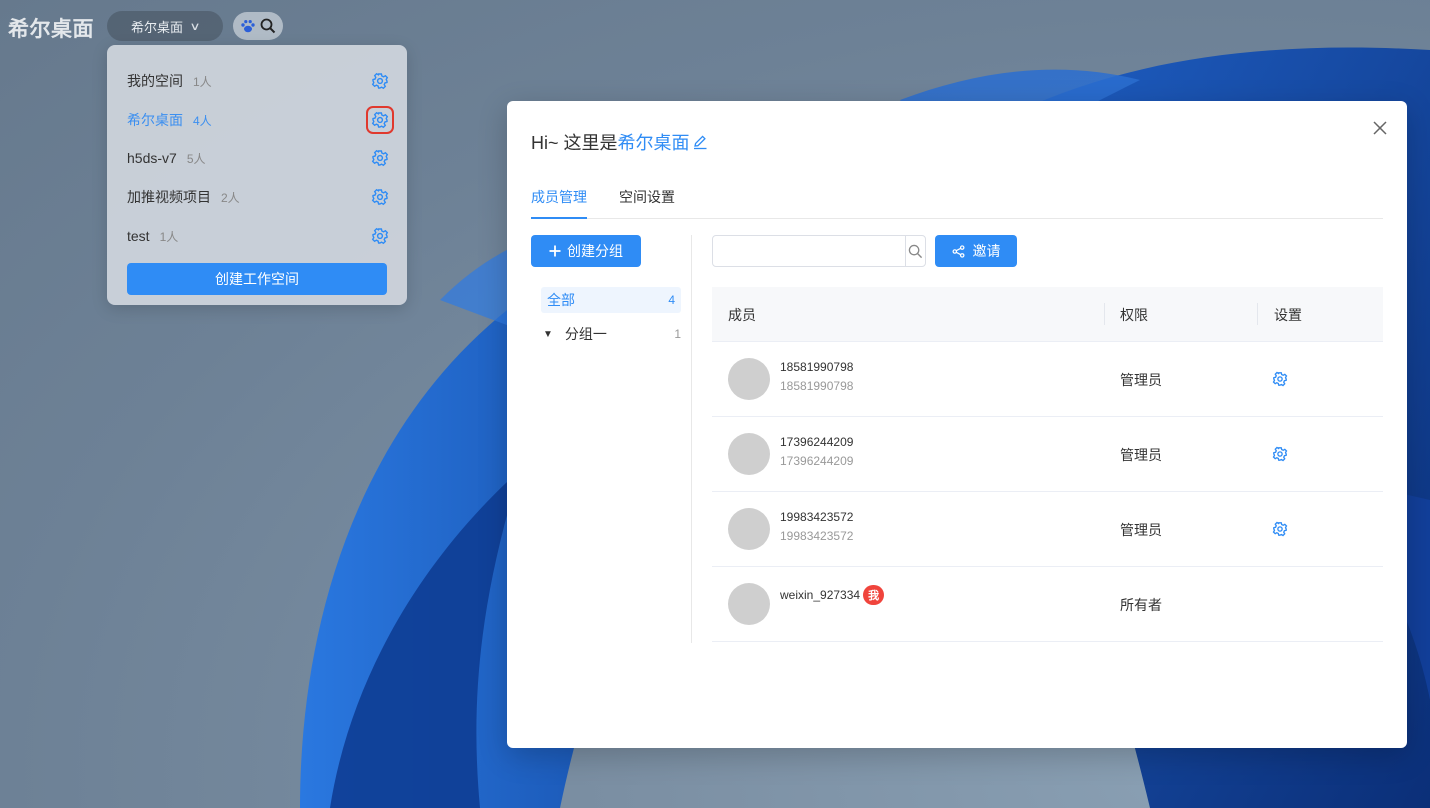 The width and height of the screenshot is (1430, 808). I want to click on group-count: 4, so click(671, 300).